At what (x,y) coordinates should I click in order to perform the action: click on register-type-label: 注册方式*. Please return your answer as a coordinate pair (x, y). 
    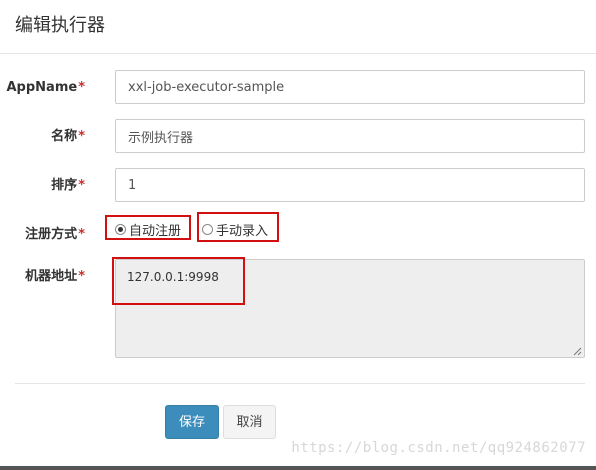
    Looking at the image, I should click on (55, 235).